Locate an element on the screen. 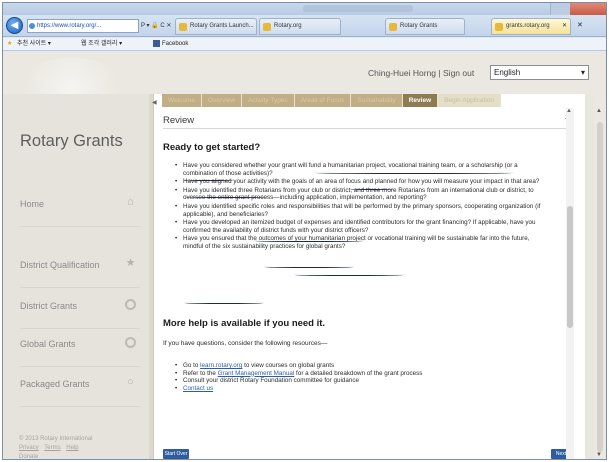 Image resolution: width=609 pixels, height=462 pixels. help-link: Help is located at coordinates (72, 448).